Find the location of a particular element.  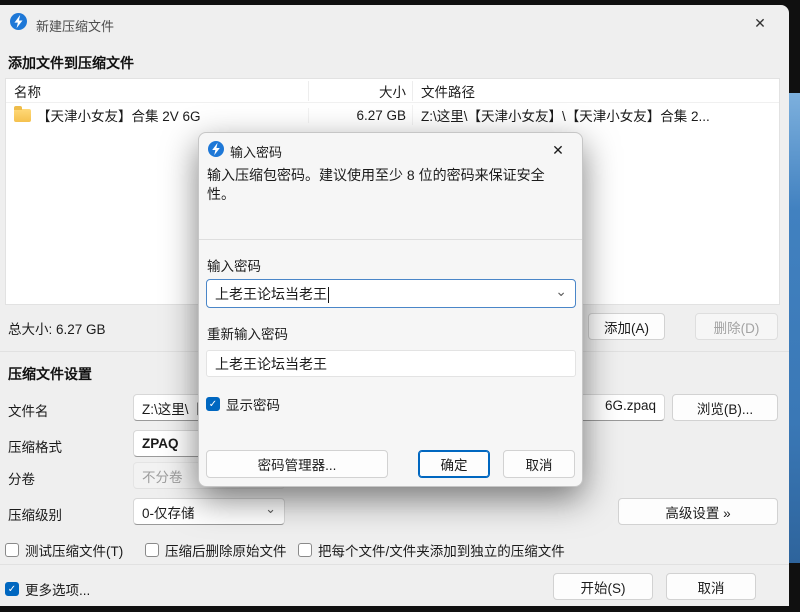

checkbox-show-password: ✓ 显示密码 is located at coordinates (243, 404).